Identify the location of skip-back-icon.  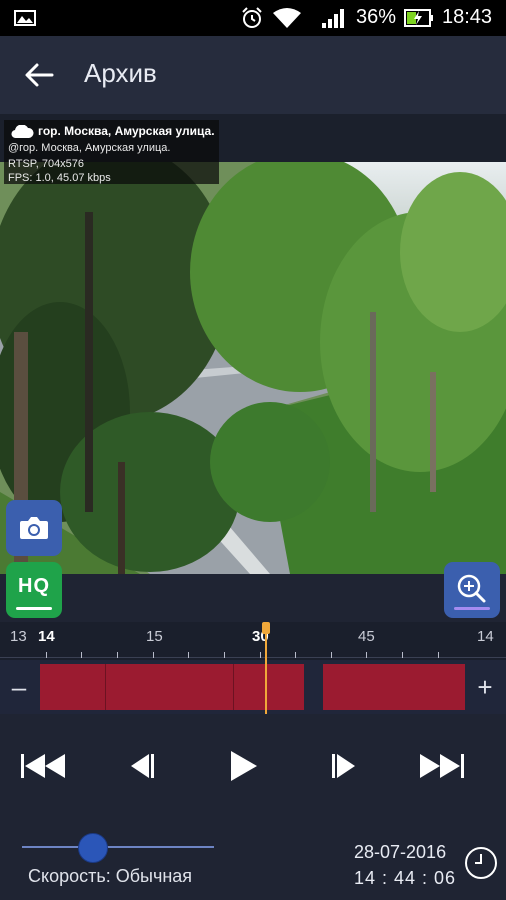
(43, 766).